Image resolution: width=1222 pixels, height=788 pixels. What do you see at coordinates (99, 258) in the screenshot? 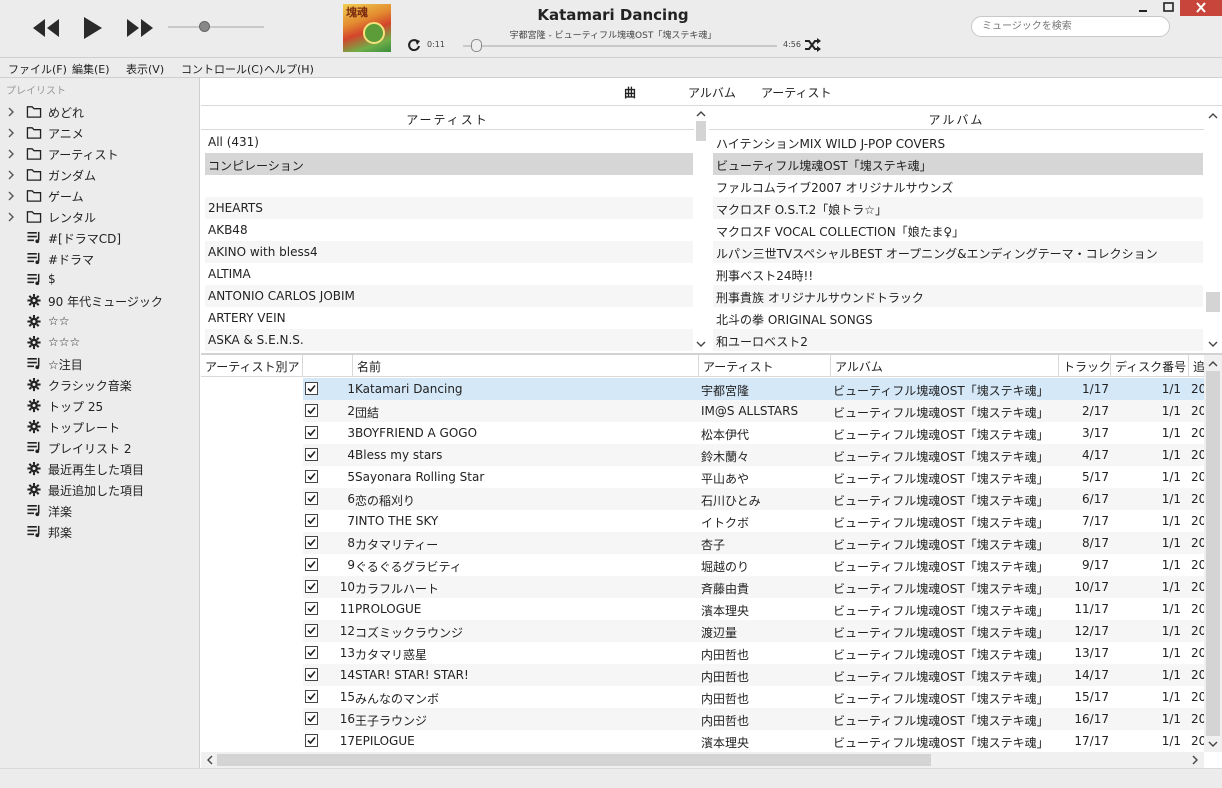
I see `sidebar-item: #ドラマ` at bounding box center [99, 258].